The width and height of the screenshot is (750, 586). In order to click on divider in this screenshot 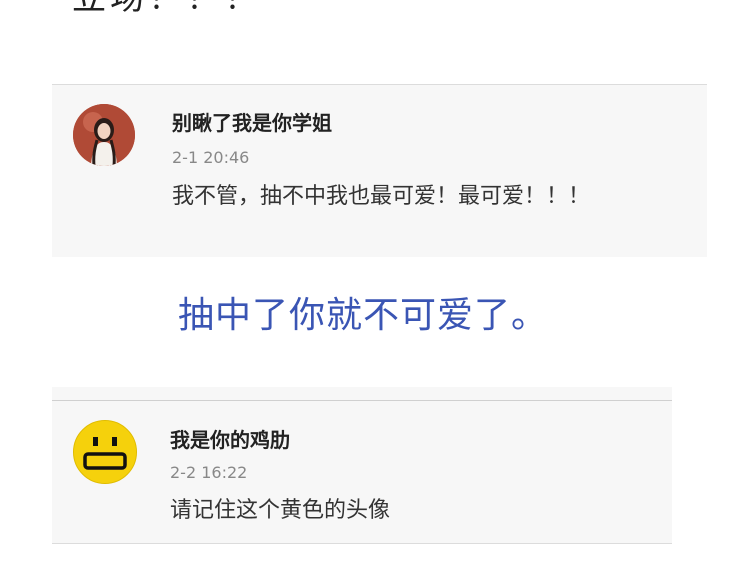, I will do `click(362, 400)`.